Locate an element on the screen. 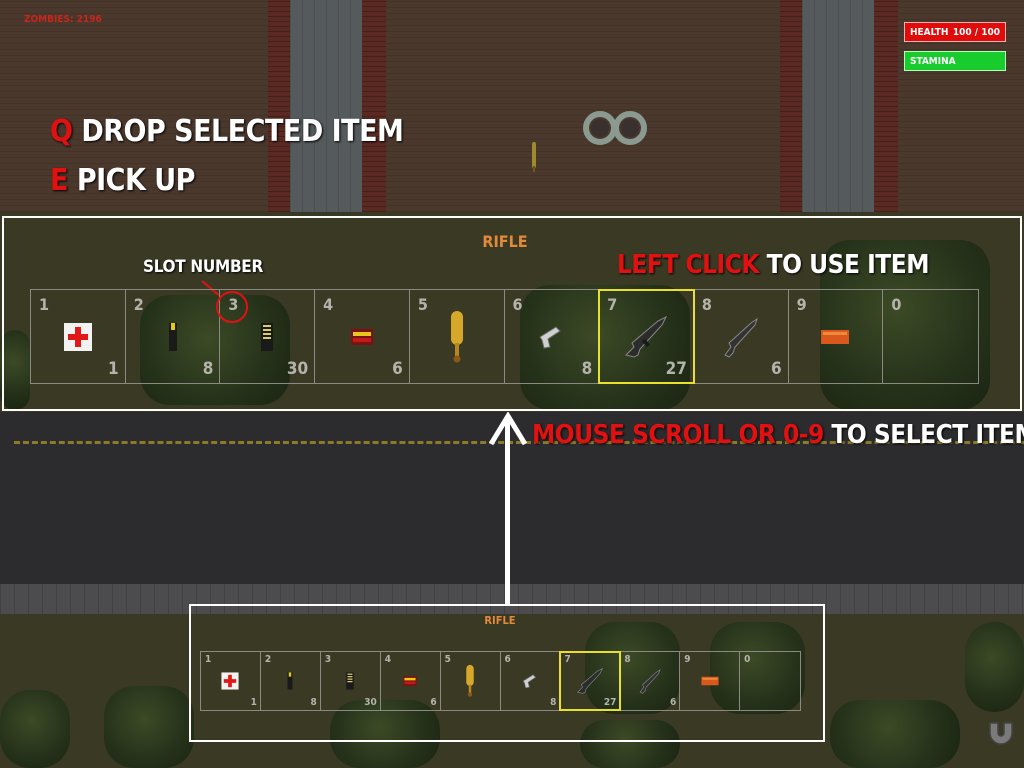 This screenshot has width=1024, height=768. slot-number-highlight is located at coordinates (232, 307).